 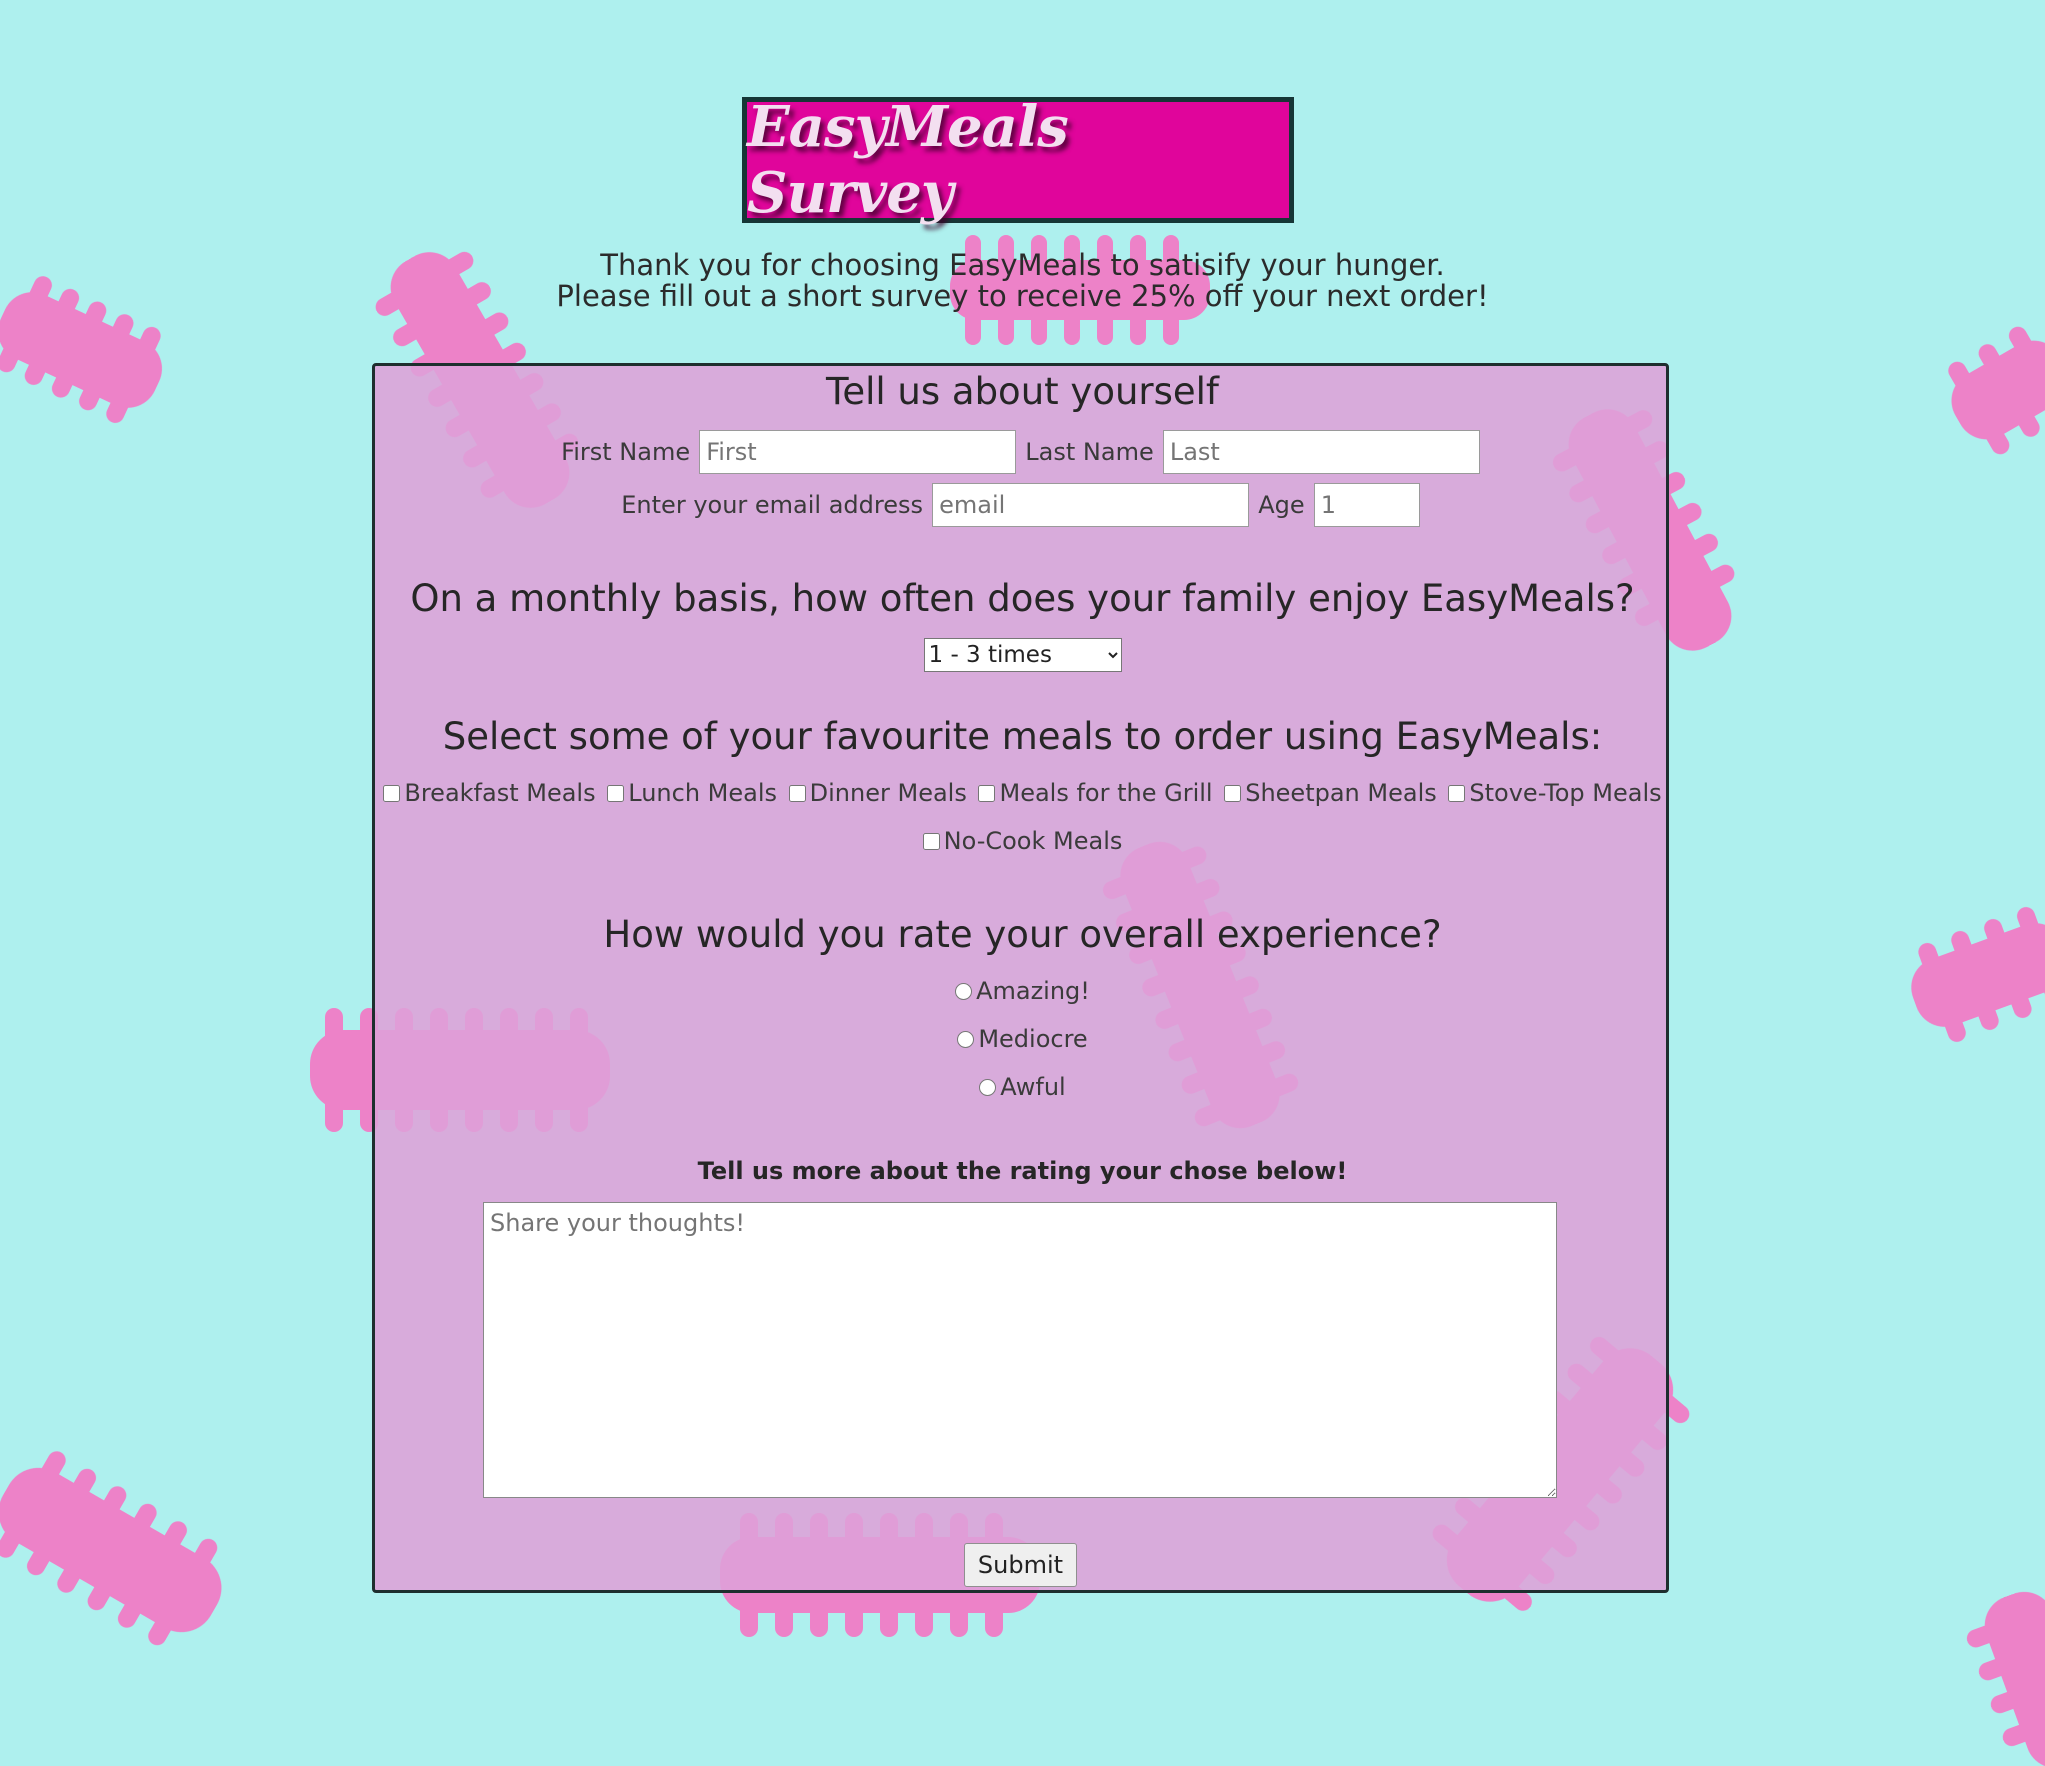 I want to click on rating-amazing-label-wrap: Amazing!, so click(x=1022, y=991).